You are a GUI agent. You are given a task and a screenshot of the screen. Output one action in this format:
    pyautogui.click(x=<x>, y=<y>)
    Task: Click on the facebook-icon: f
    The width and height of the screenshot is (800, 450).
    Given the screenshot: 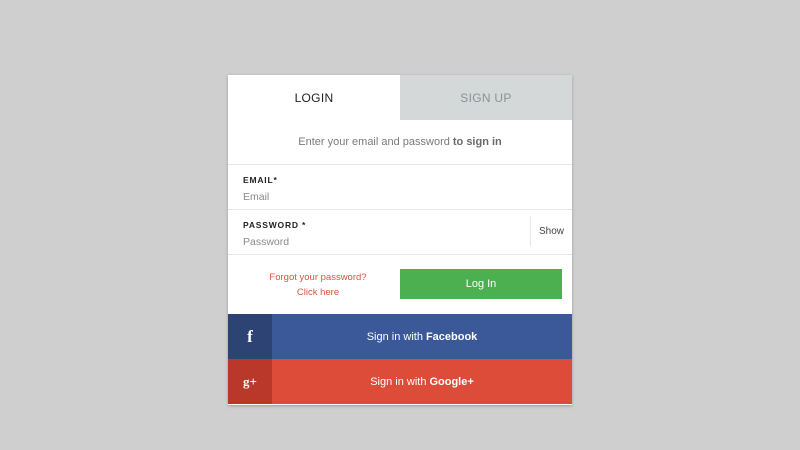 What is the action you would take?
    pyautogui.click(x=250, y=336)
    